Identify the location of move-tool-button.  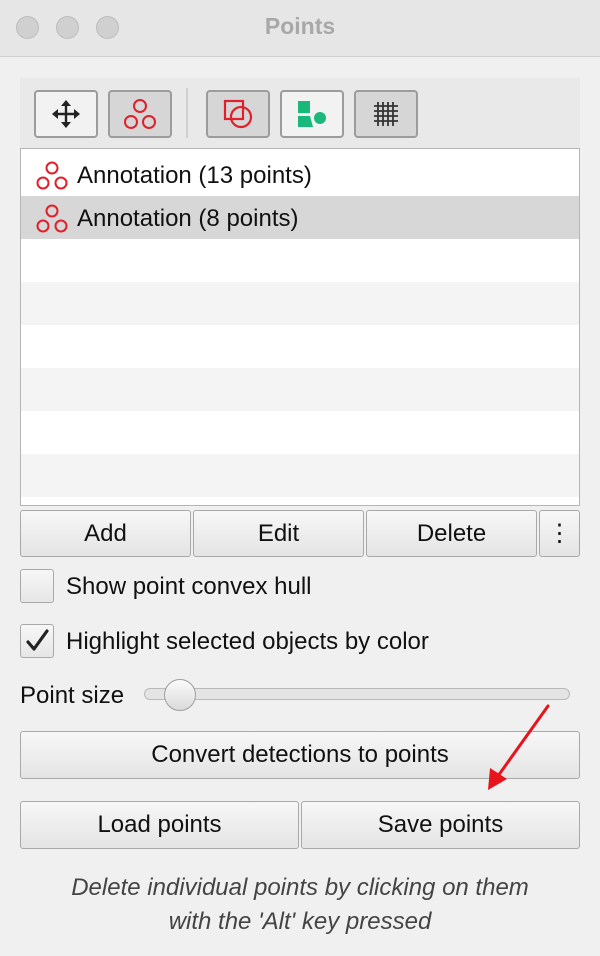
(66, 114).